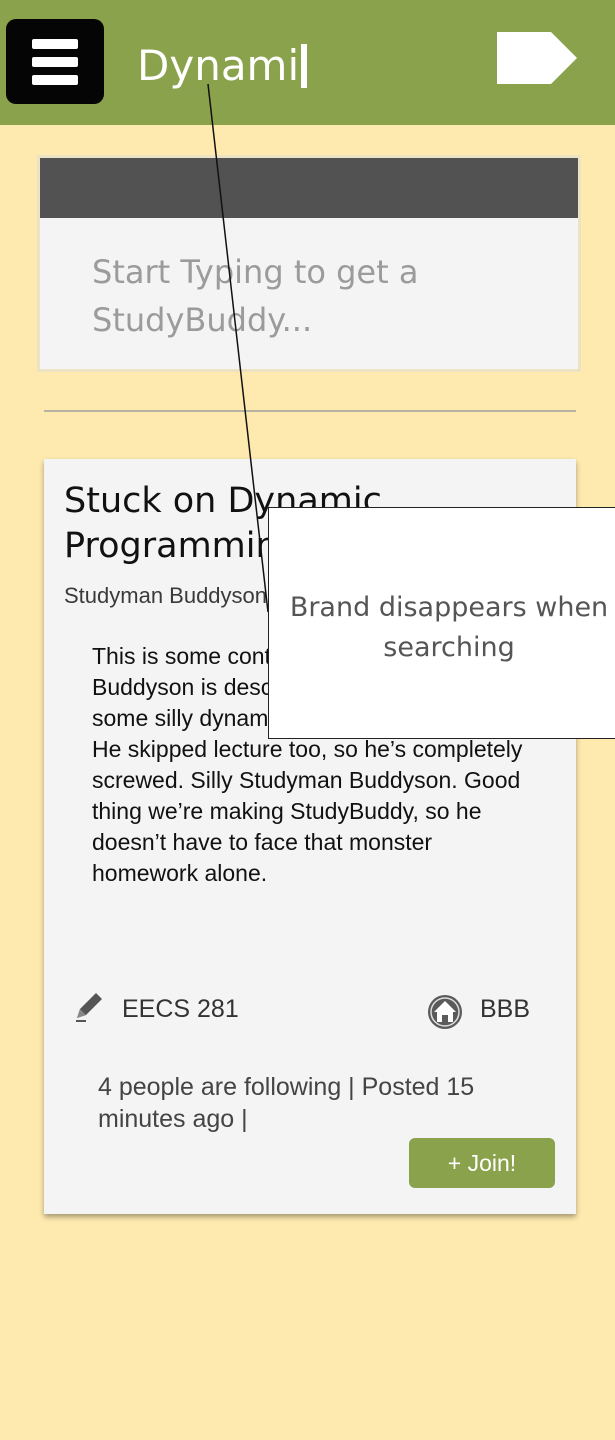 This screenshot has width=615, height=1440. I want to click on search-input-value: Dynami, so click(218, 65).